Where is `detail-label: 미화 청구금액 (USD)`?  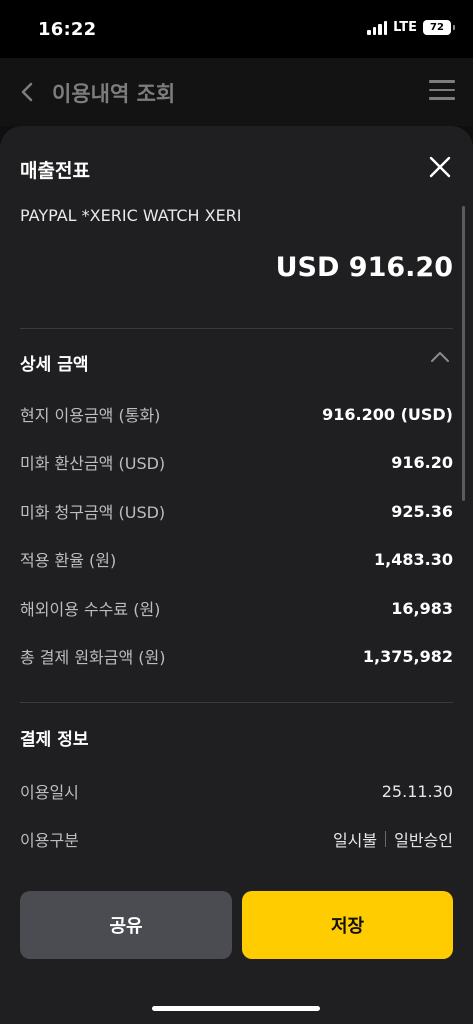
detail-label: 미화 청구금액 (USD) is located at coordinates (93, 512).